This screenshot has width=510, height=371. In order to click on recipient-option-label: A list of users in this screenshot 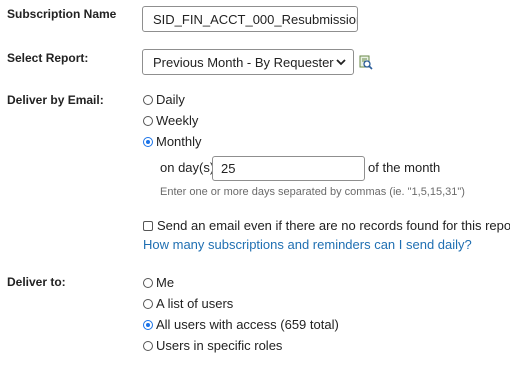, I will do `click(195, 303)`.